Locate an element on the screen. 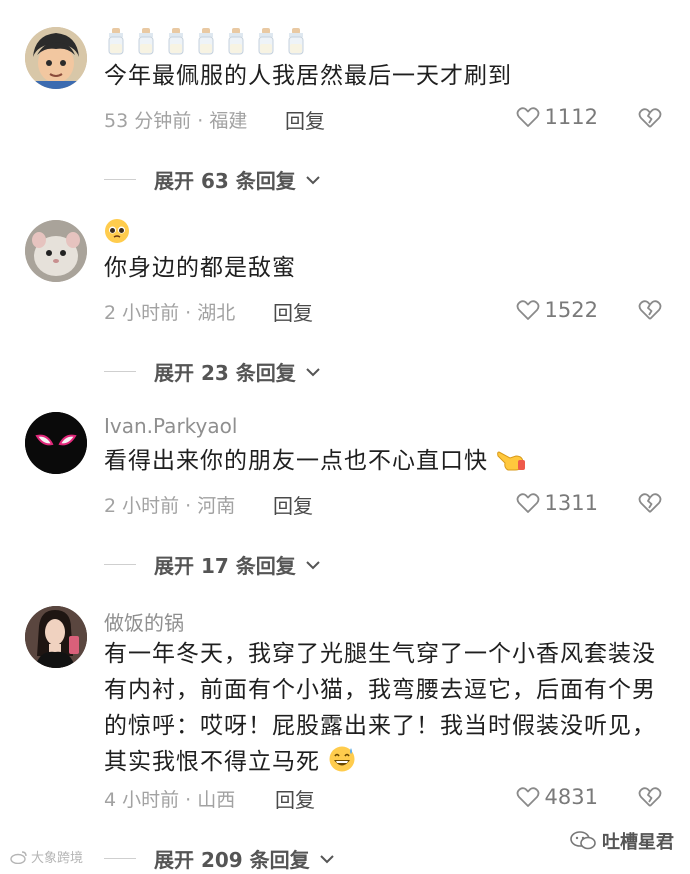  watermark-left-text: 大象跨境 is located at coordinates (57, 858).